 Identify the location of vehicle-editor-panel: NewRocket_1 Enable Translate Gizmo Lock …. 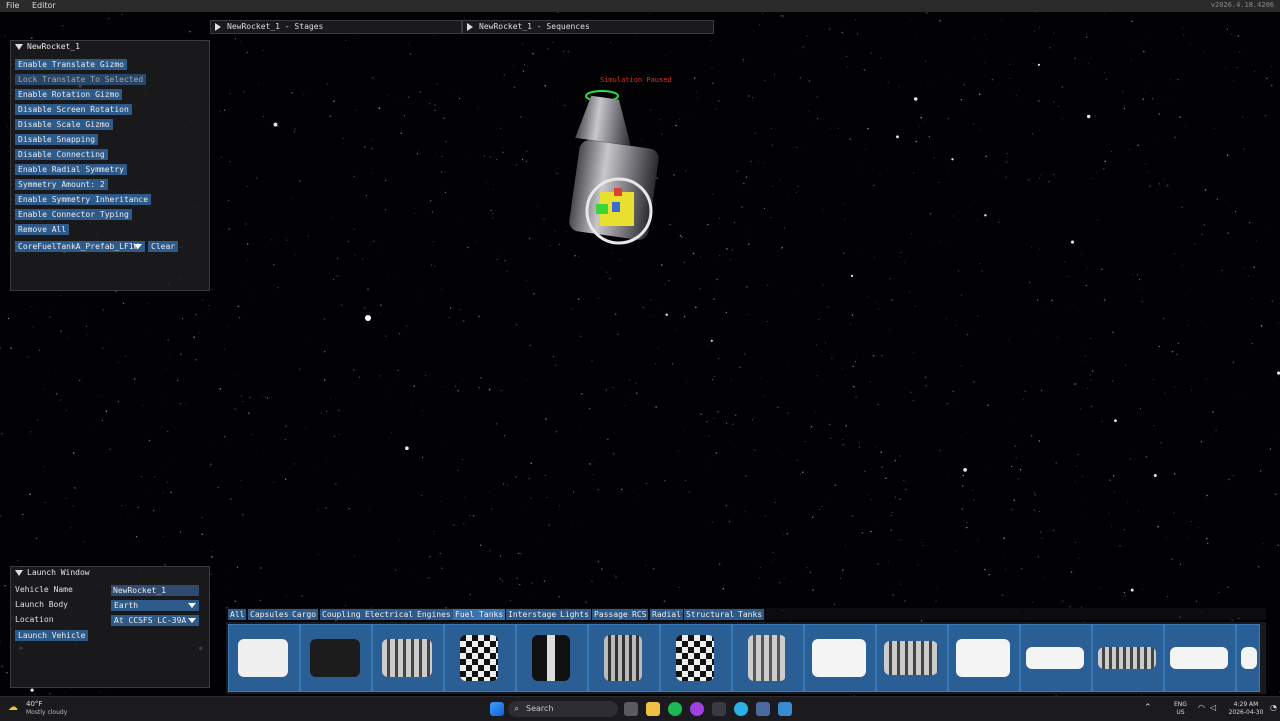
(110, 165).